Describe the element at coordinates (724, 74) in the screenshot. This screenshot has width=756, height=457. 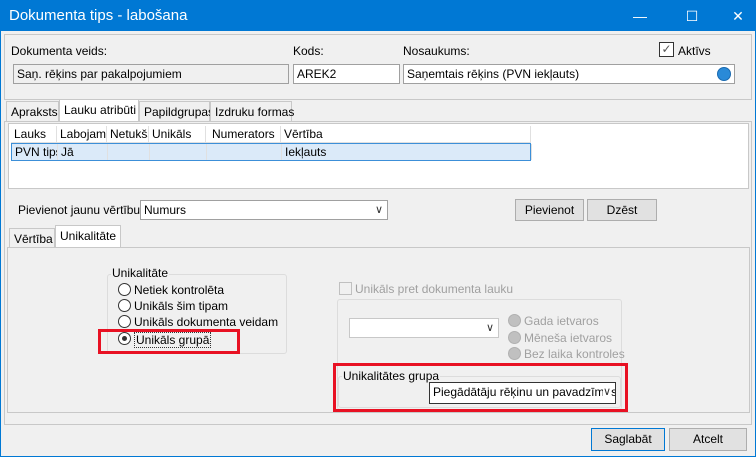
I see `globe-icon` at that location.